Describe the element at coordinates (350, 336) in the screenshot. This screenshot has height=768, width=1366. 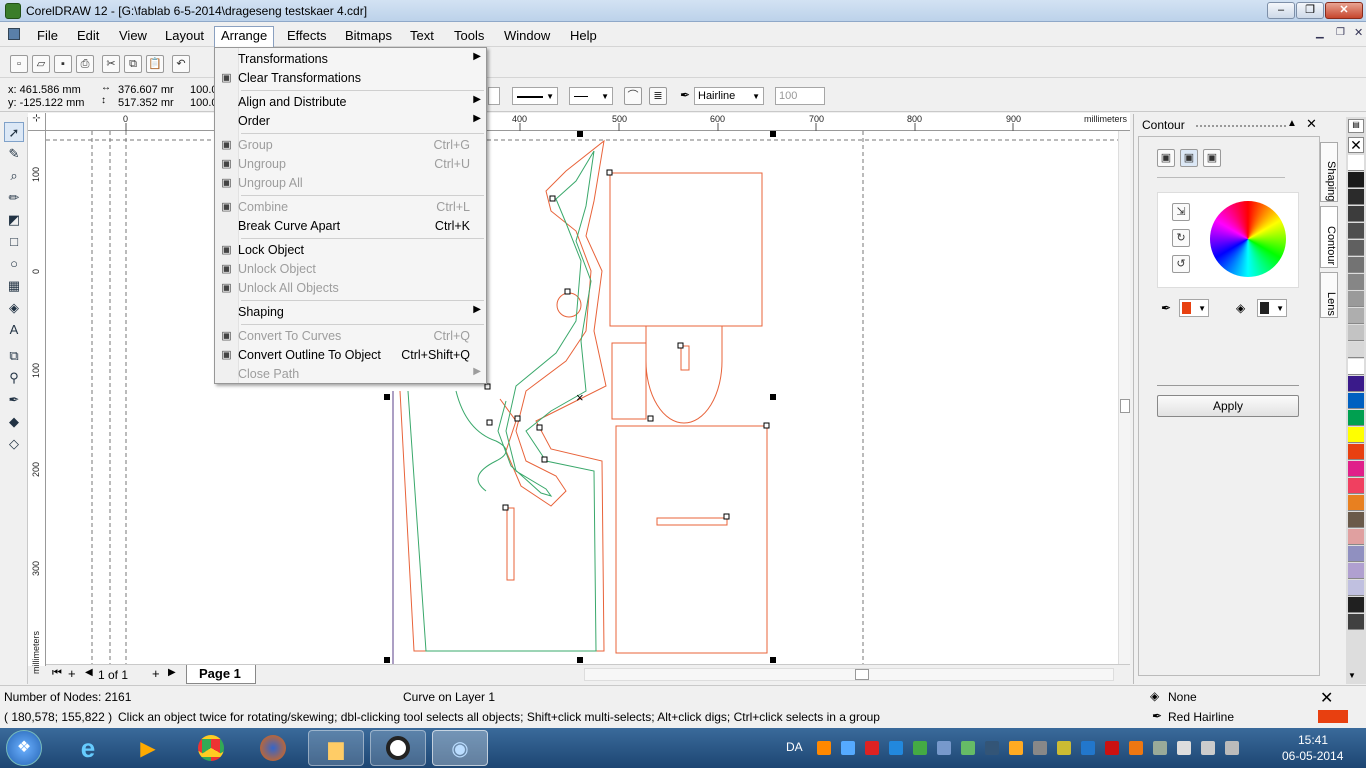
I see `menu-item-convert-to-curves: ▣ Convert To Curves Ctrl+Q` at that location.